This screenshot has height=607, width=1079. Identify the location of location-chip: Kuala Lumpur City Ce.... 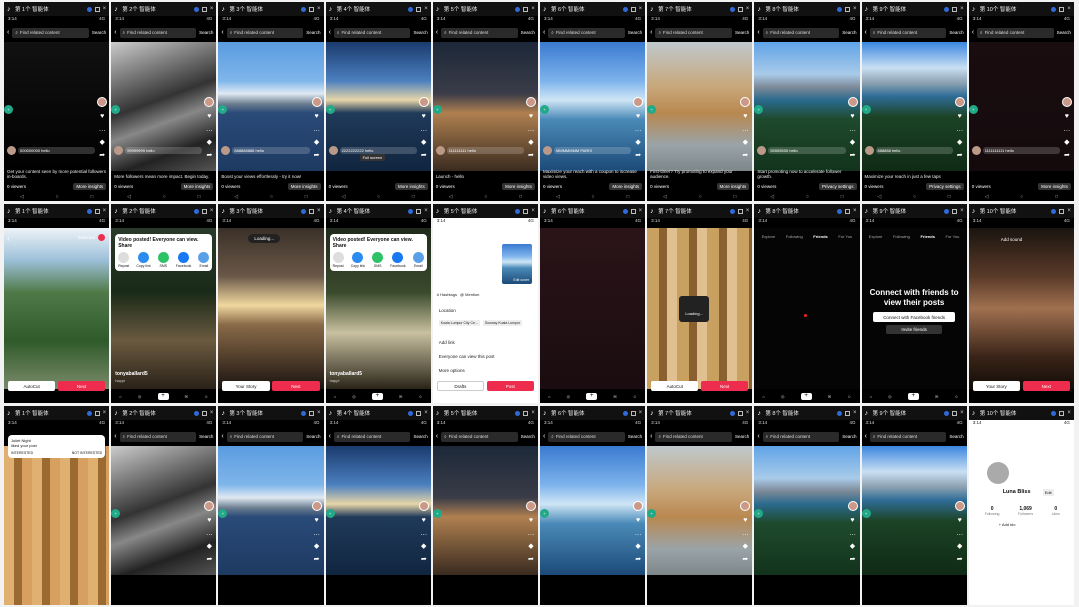
(459, 323).